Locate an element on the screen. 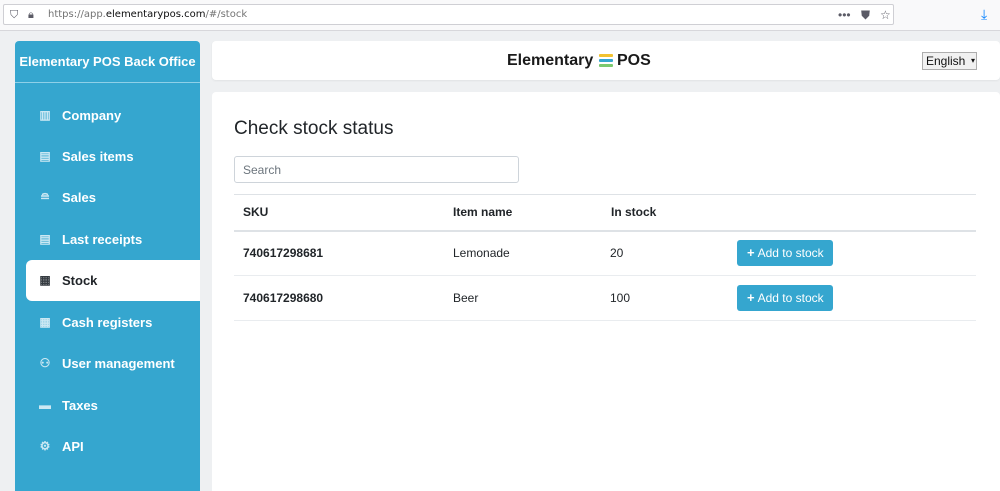 This screenshot has width=1000, height=491. sidebar-item-cash-registers: ▦ Cash registers is located at coordinates (113, 322).